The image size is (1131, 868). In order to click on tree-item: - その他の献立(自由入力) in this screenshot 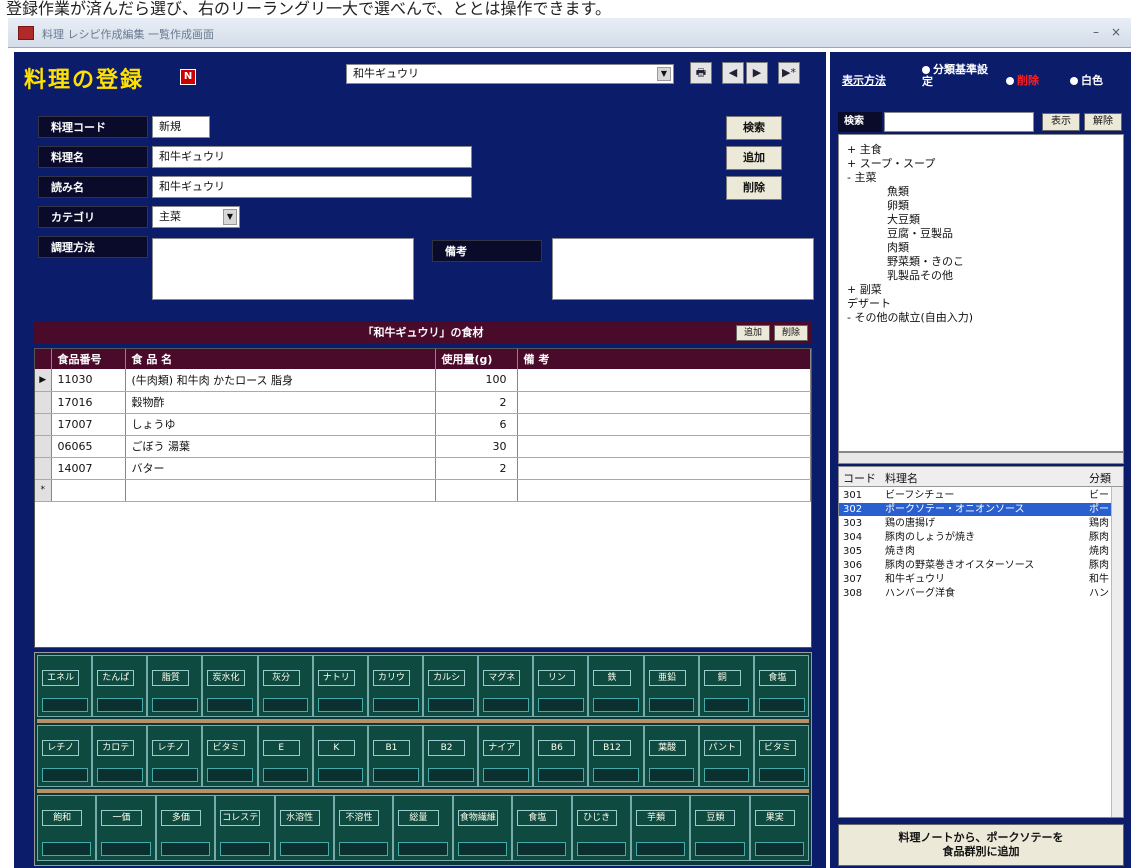, I will do `click(910, 318)`.